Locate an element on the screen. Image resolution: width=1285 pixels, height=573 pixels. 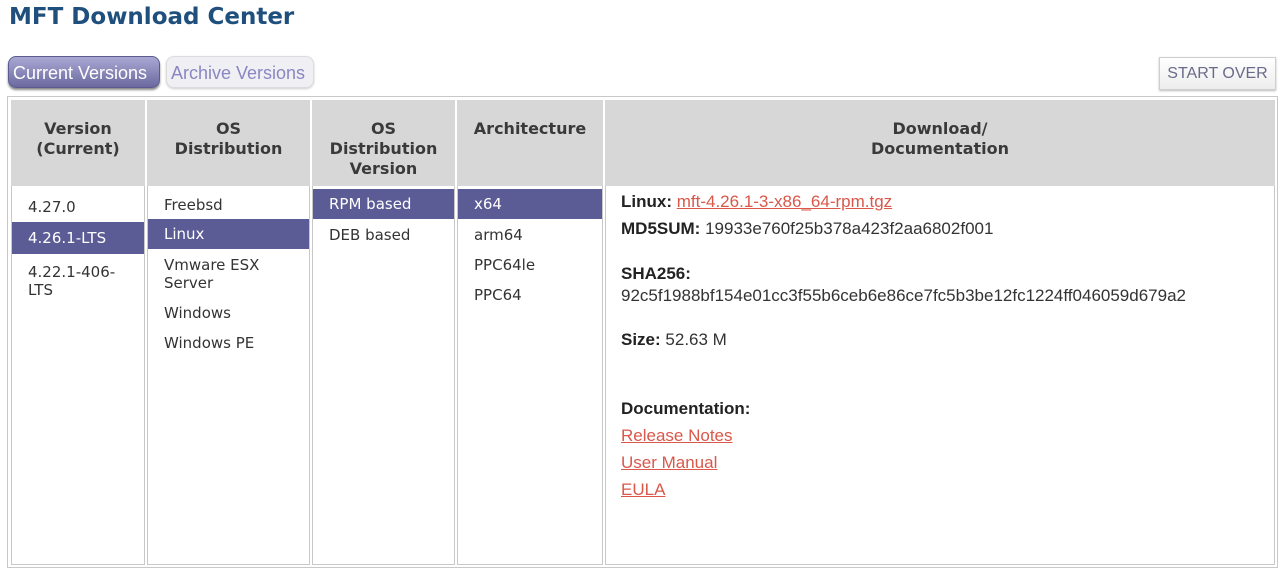
os-version-header-line: Version is located at coordinates (383, 168).